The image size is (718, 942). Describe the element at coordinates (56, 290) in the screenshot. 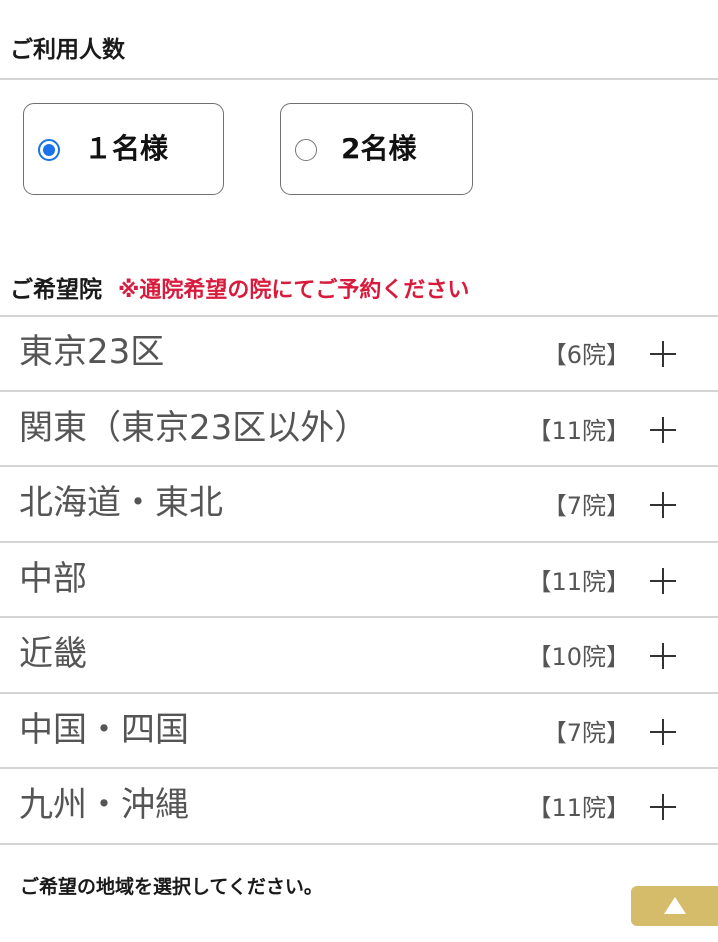

I see `clinic-section-title: ご希望院` at that location.